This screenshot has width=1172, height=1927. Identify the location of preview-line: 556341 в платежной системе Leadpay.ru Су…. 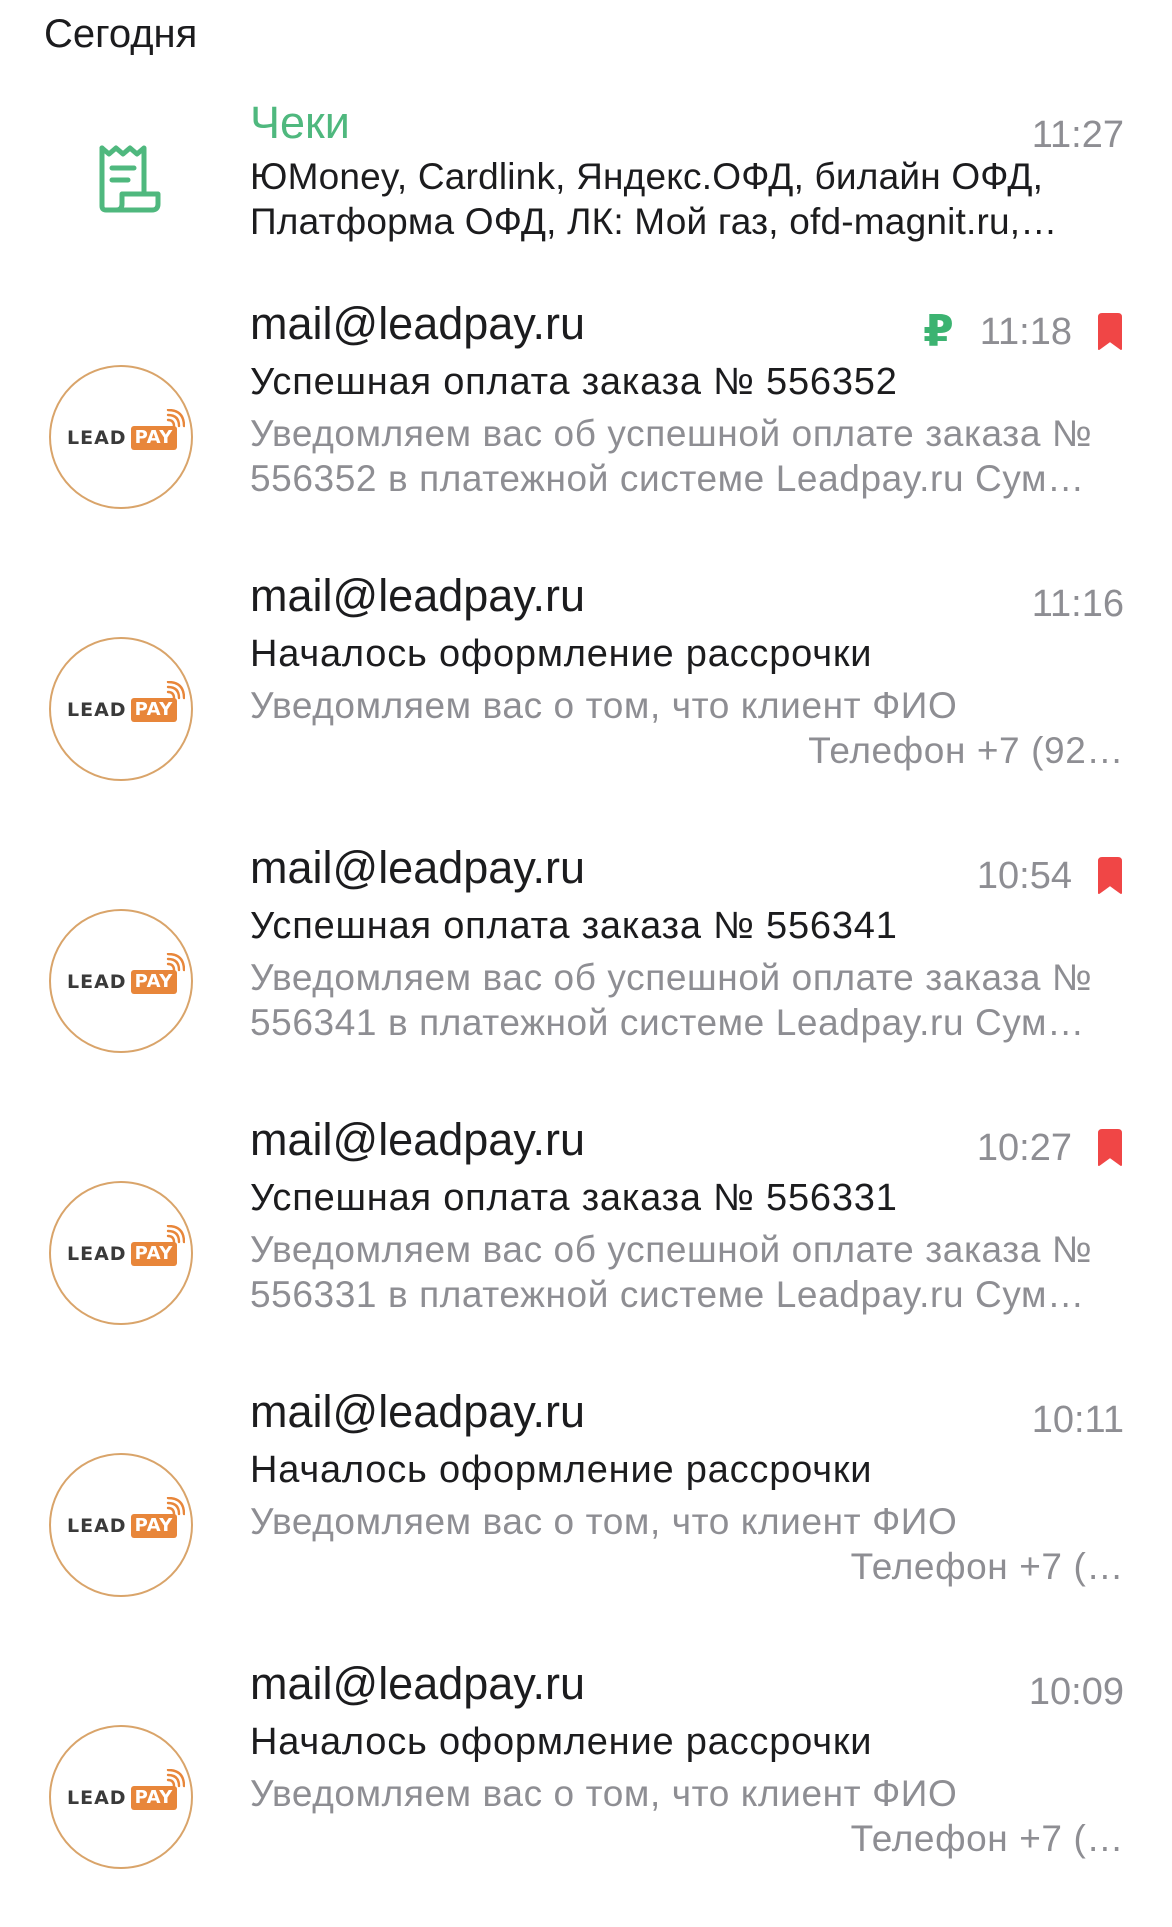
(667, 1022).